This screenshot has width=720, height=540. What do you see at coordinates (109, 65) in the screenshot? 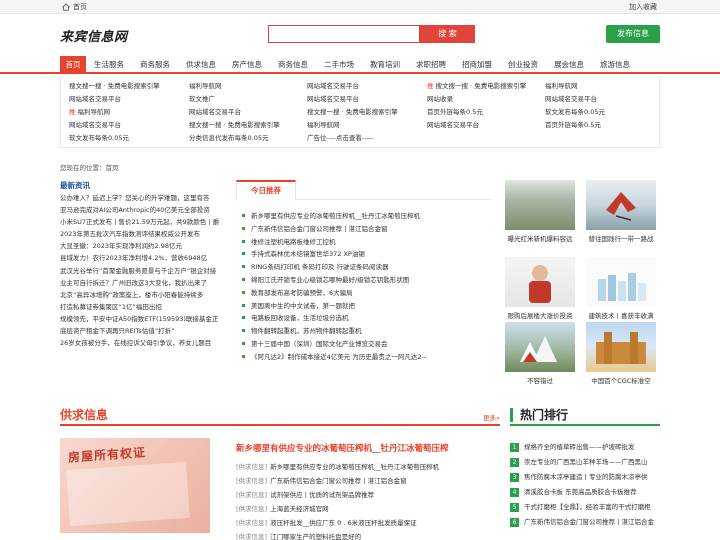
I see `nav-item: 生活服务` at bounding box center [109, 65].